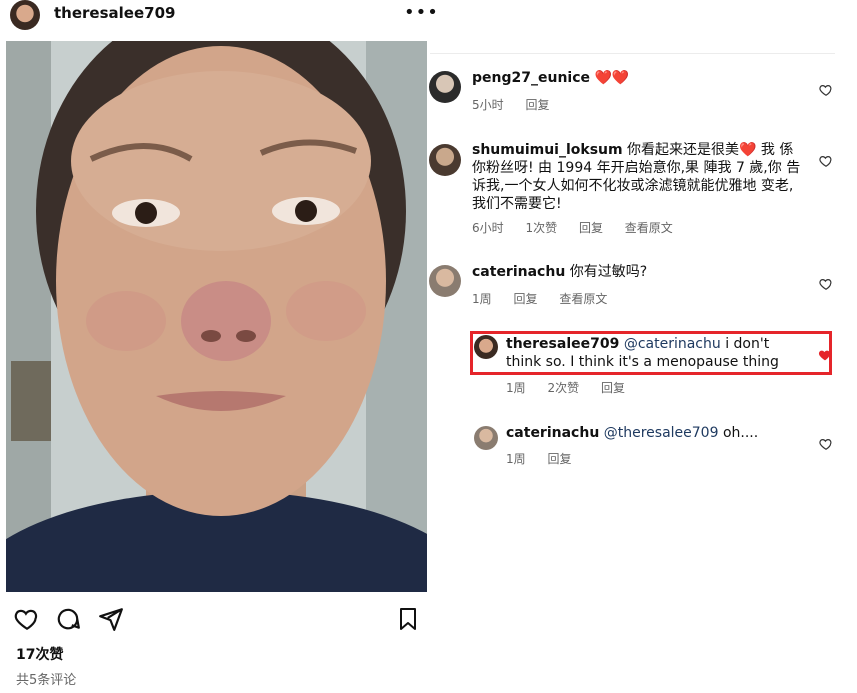 The height and width of the screenshot is (693, 857). Describe the element at coordinates (488, 228) in the screenshot. I see `comment-time: 6小时` at that location.